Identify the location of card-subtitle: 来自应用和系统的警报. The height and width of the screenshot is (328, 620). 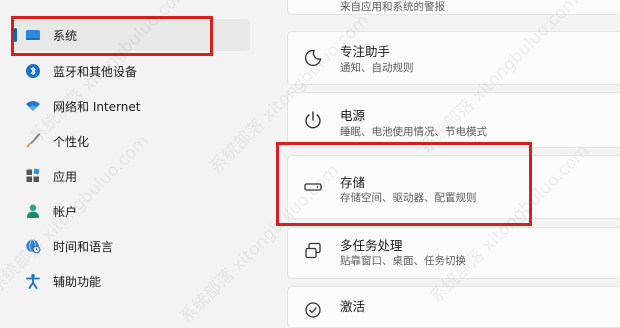
(392, 7).